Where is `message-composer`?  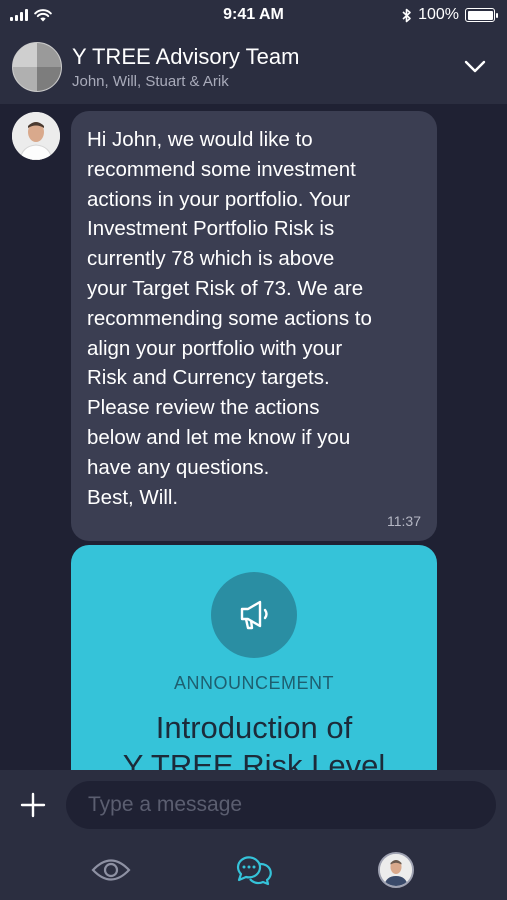
message-composer is located at coordinates (253, 805).